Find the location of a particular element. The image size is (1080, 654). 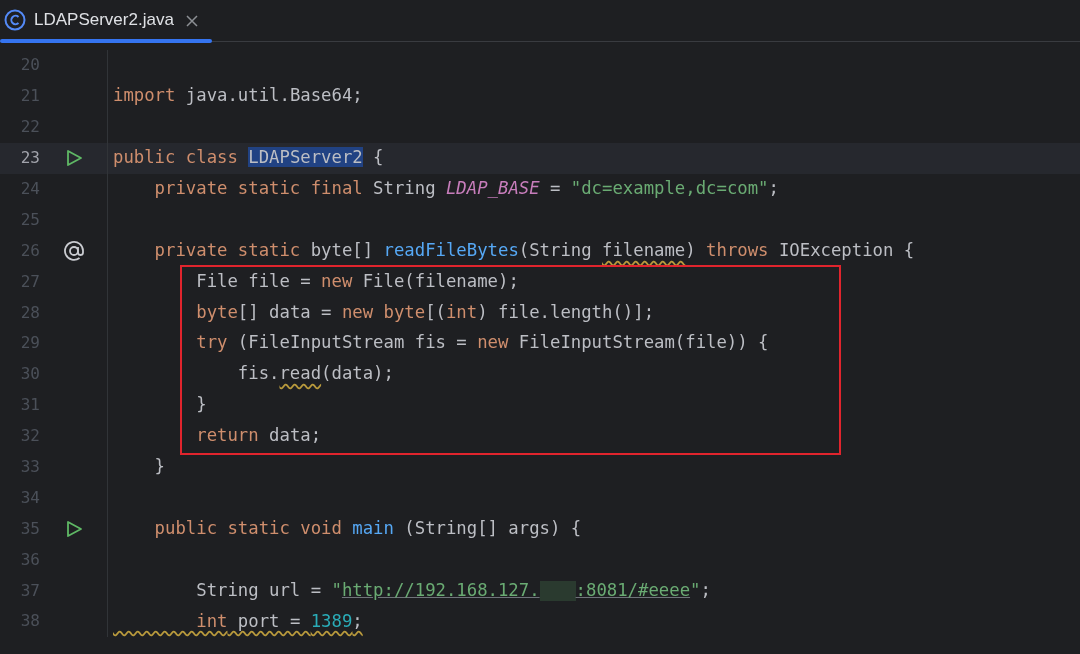

code-line: String url = "http://192.168.127. :8081/#eeee"; is located at coordinates (453, 590).